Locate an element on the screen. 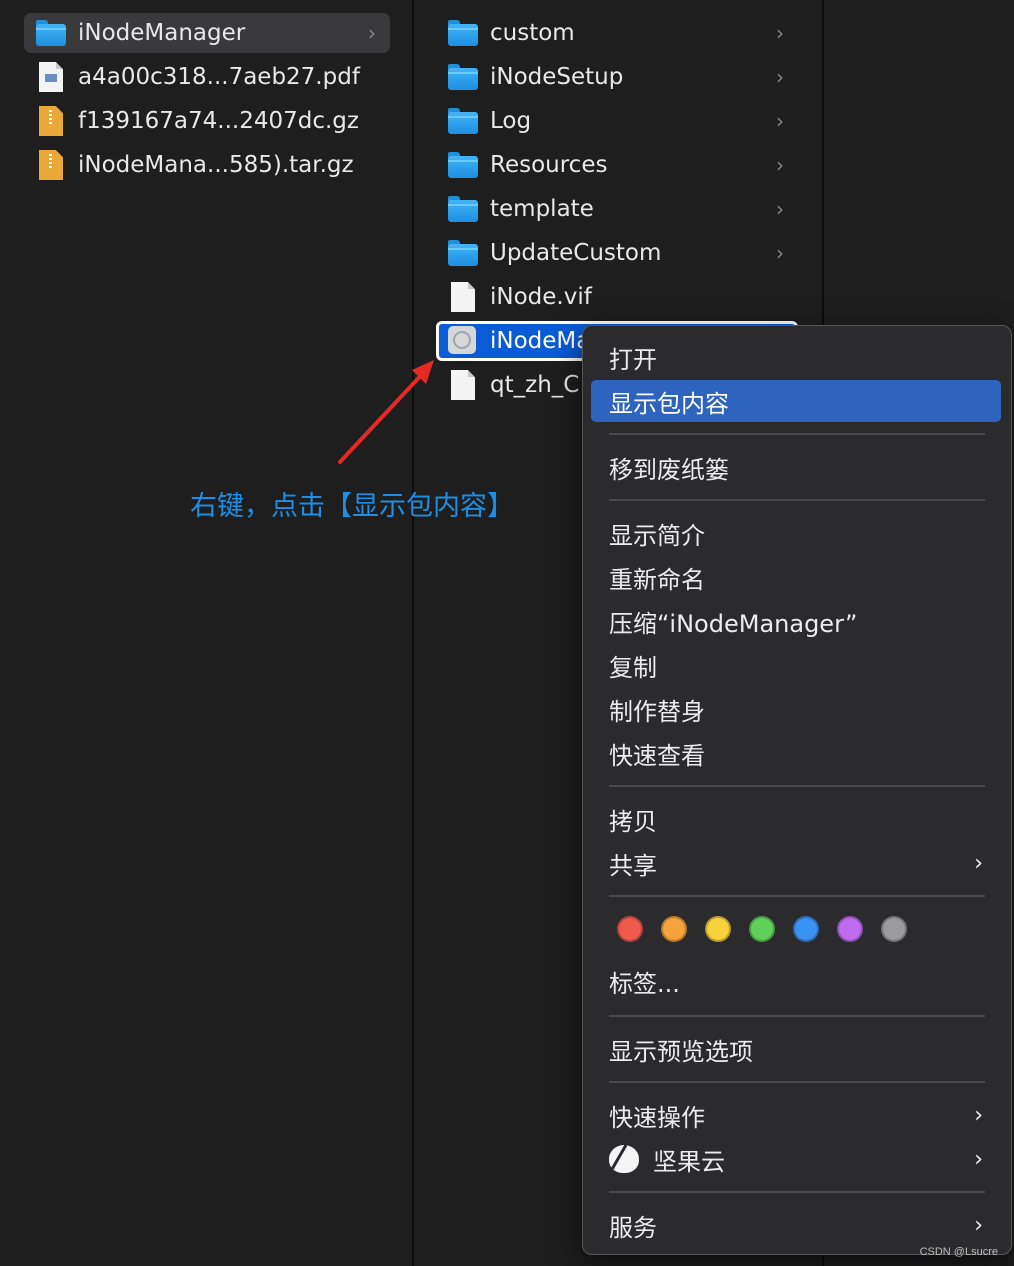 This screenshot has width=1014, height=1266. tag-yellow-dot is located at coordinates (718, 929).